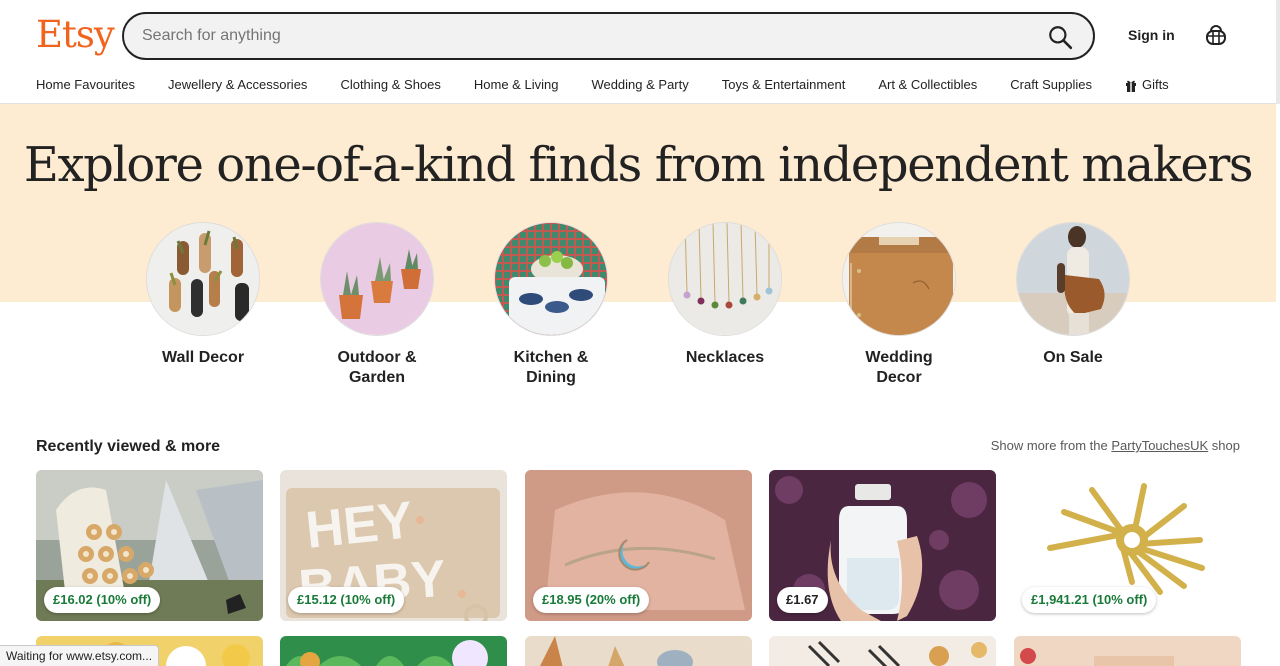  I want to click on nav-item-home-favourites: Home Favourites, so click(85, 85).